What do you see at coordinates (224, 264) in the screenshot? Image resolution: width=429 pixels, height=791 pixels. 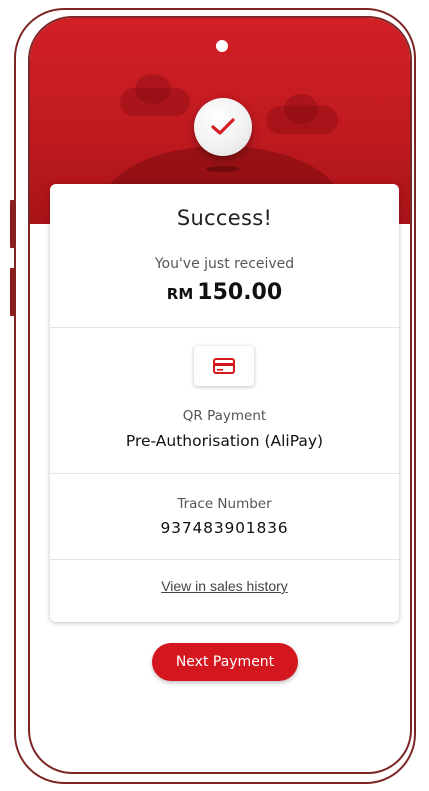 I see `received-label: You've just received` at bounding box center [224, 264].